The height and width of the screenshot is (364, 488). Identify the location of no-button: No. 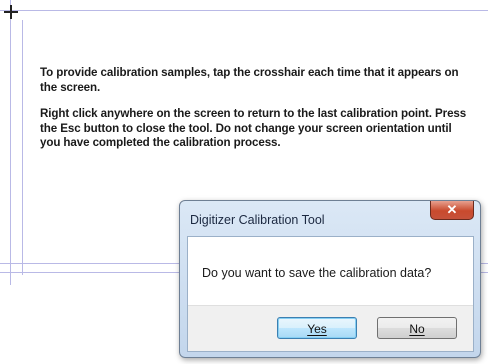
(417, 328).